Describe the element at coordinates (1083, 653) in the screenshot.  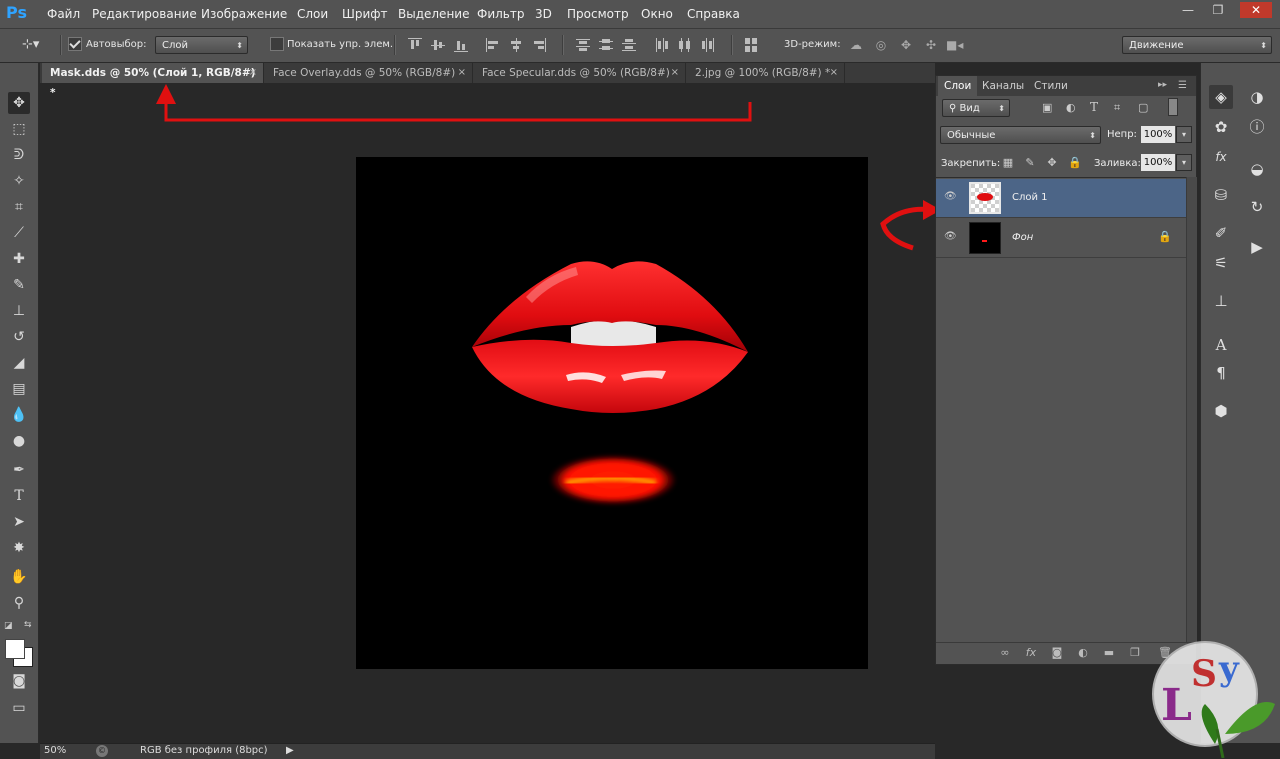
I see `adjustment-layer-icon: ◐` at that location.